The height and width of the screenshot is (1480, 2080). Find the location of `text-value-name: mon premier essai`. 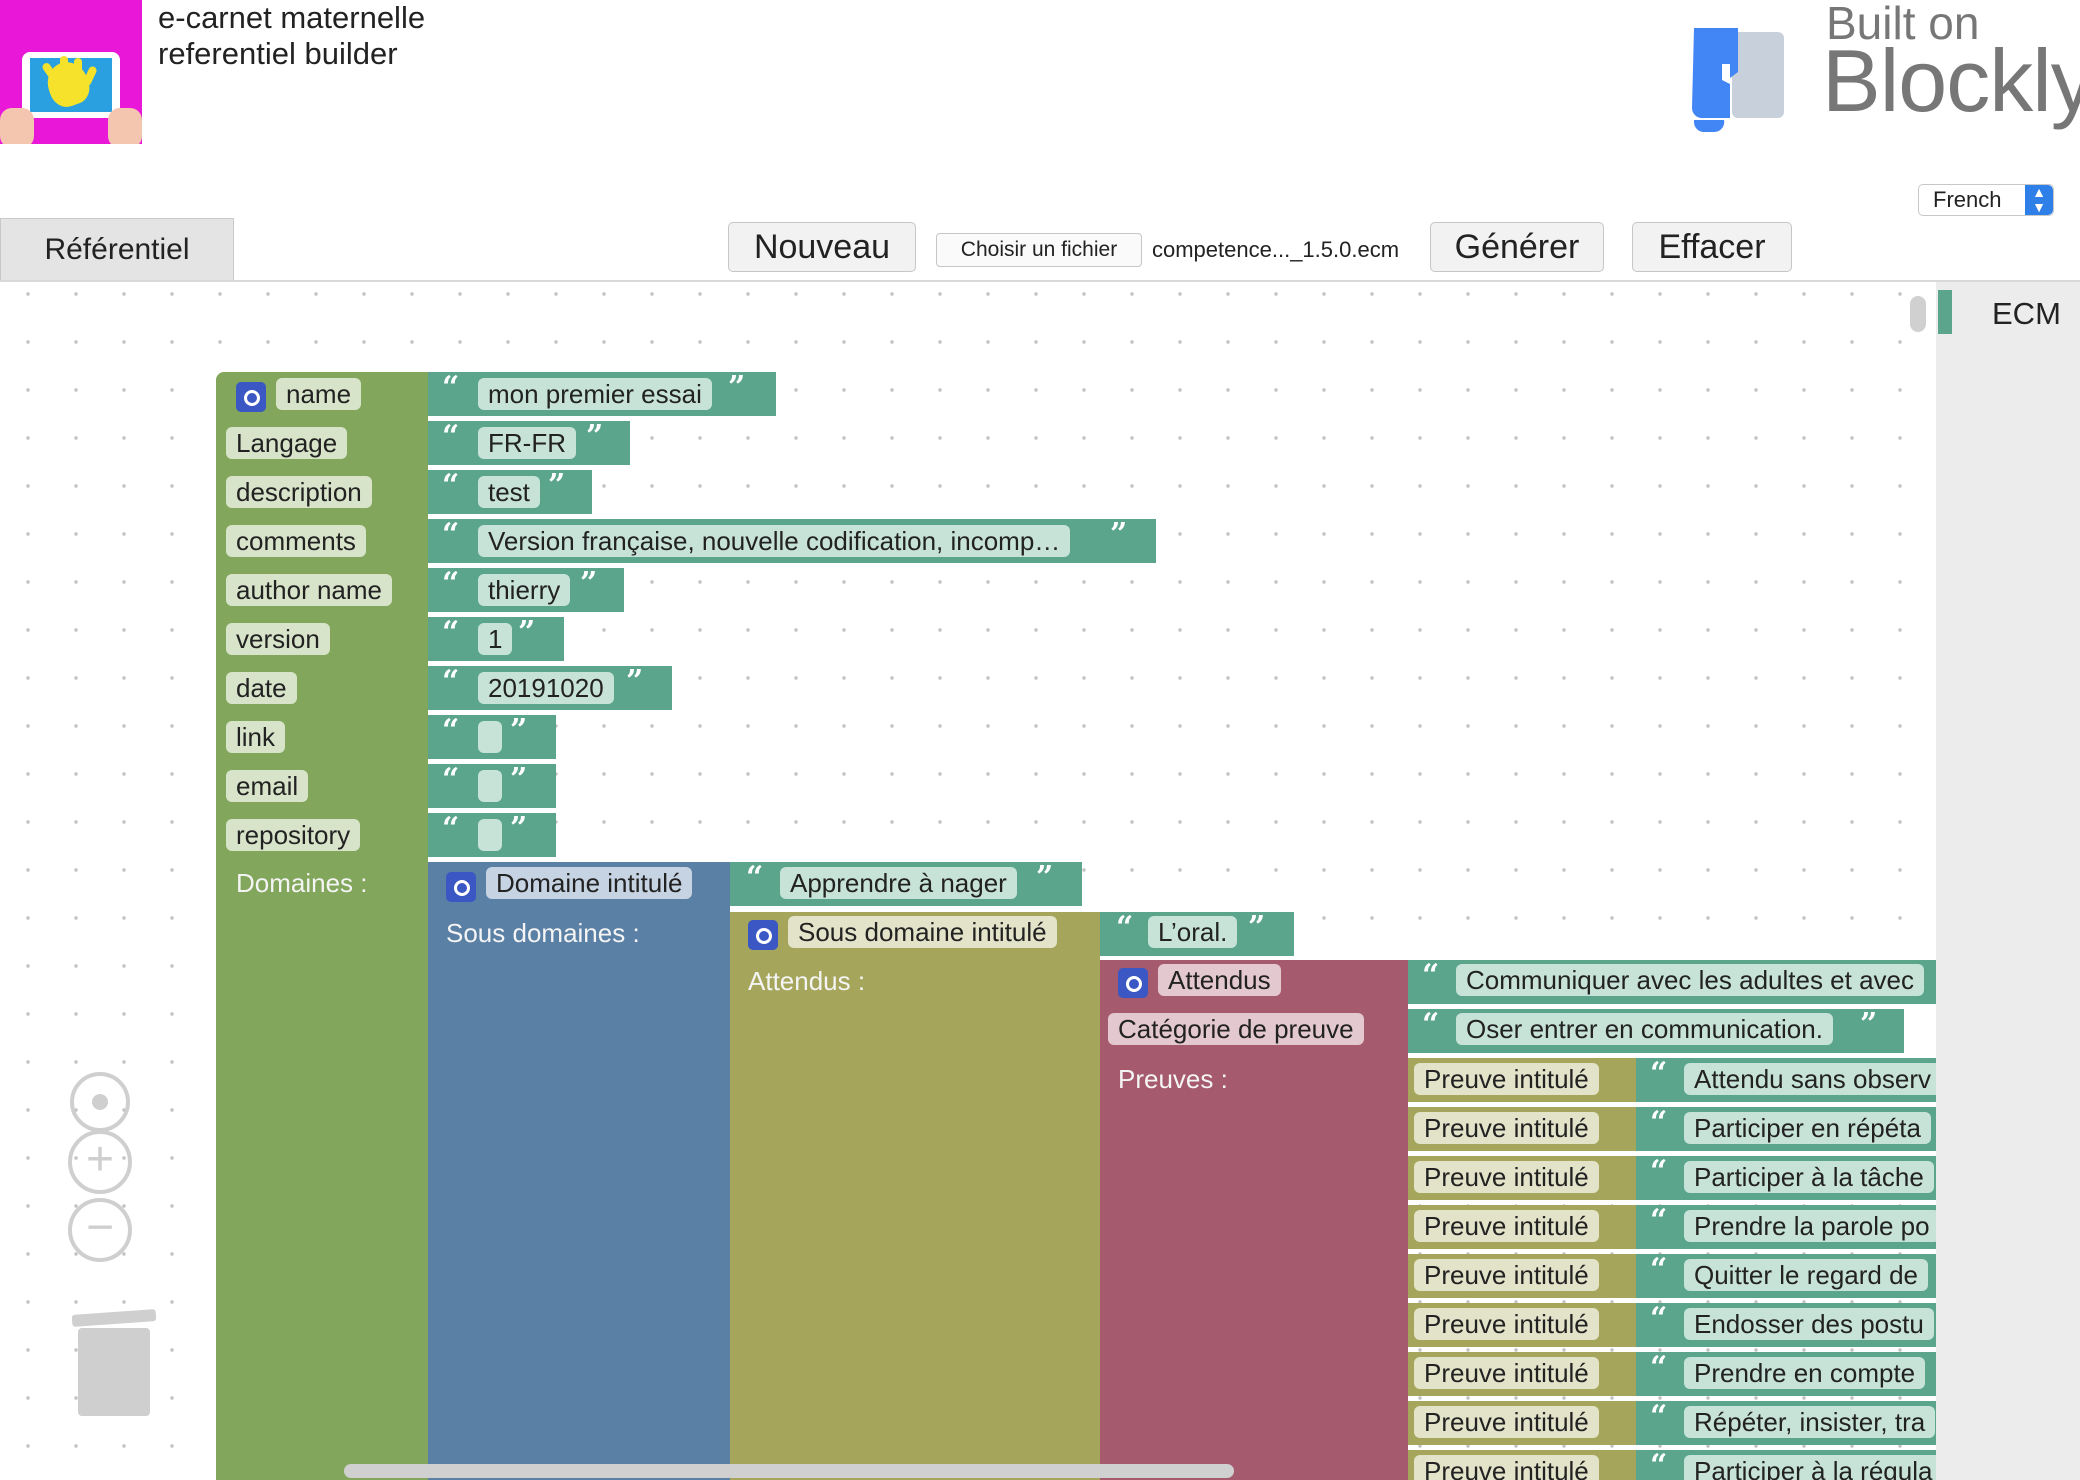

text-value-name: mon premier essai is located at coordinates (595, 394).